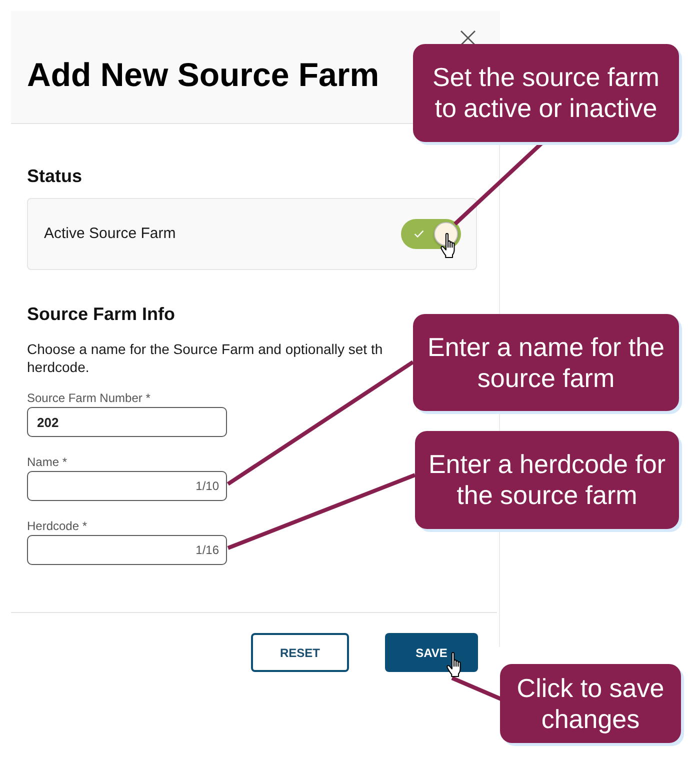  I want to click on dialog-title: Add New Source Farm, so click(203, 75).